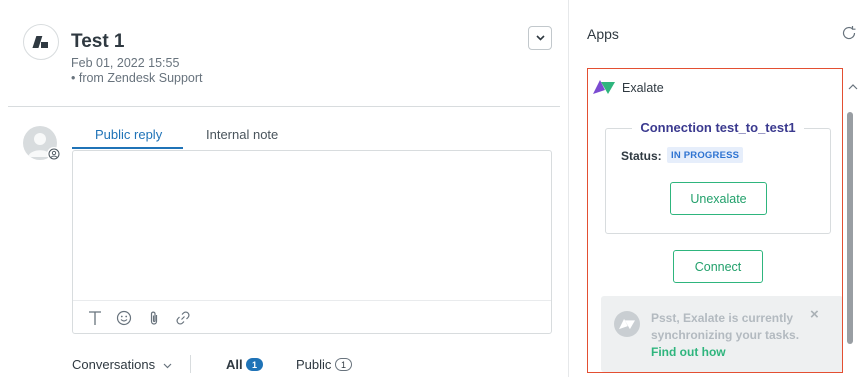  I want to click on tab-public-reply: Public reply, so click(128, 134).